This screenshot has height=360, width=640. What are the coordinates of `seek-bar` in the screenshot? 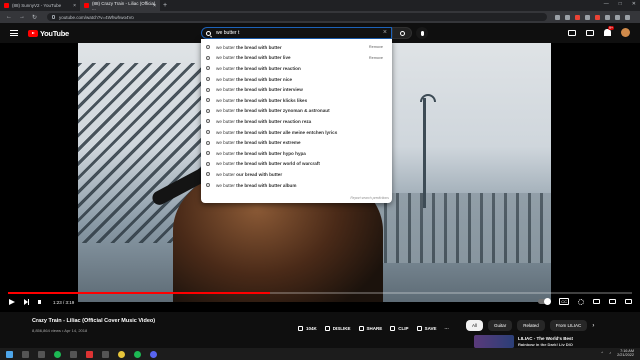 It's located at (320, 293).